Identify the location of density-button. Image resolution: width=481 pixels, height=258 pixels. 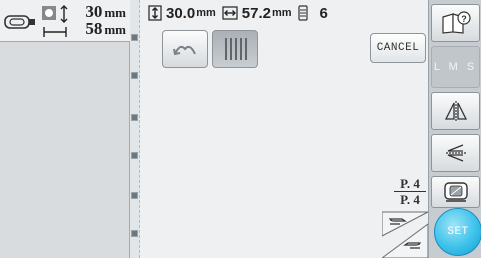
(455, 192).